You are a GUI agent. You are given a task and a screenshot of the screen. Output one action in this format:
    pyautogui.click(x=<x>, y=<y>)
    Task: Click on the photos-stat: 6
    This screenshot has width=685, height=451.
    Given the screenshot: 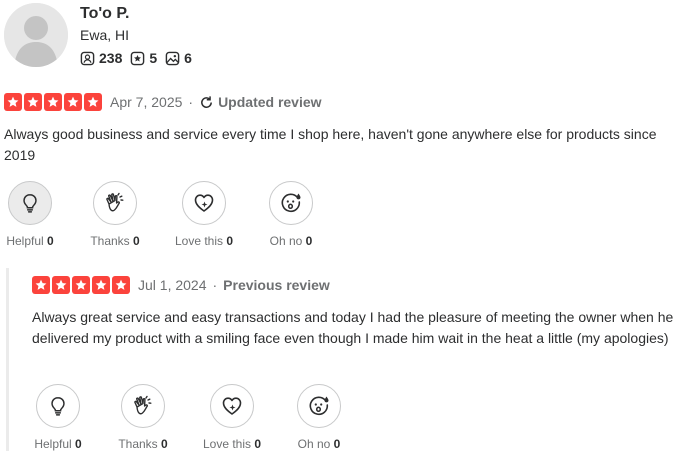 What is the action you would take?
    pyautogui.click(x=178, y=58)
    